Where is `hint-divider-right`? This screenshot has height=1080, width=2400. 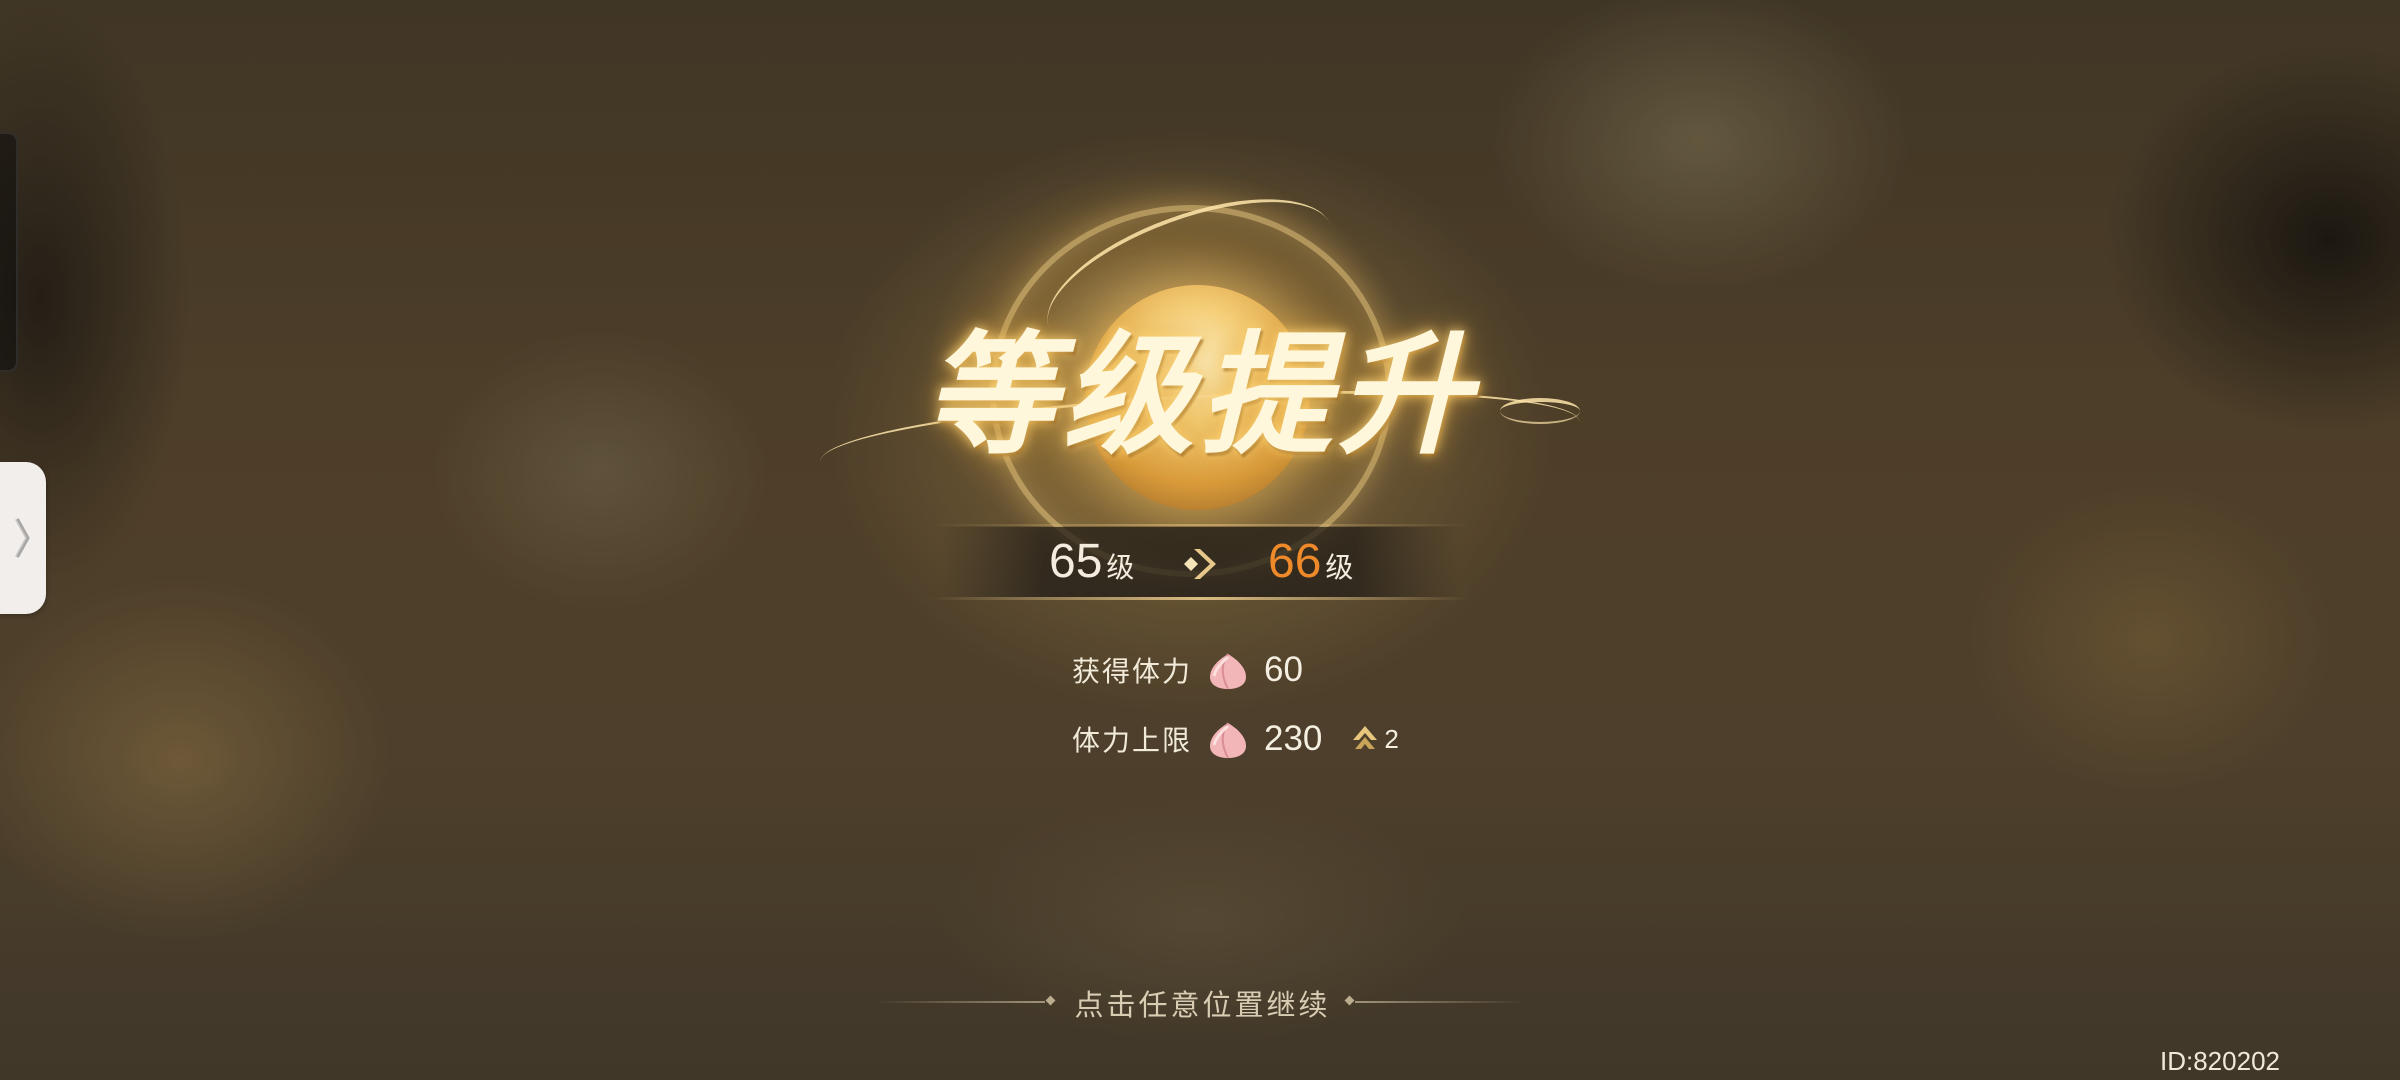
hint-divider-right is located at coordinates (1440, 1002).